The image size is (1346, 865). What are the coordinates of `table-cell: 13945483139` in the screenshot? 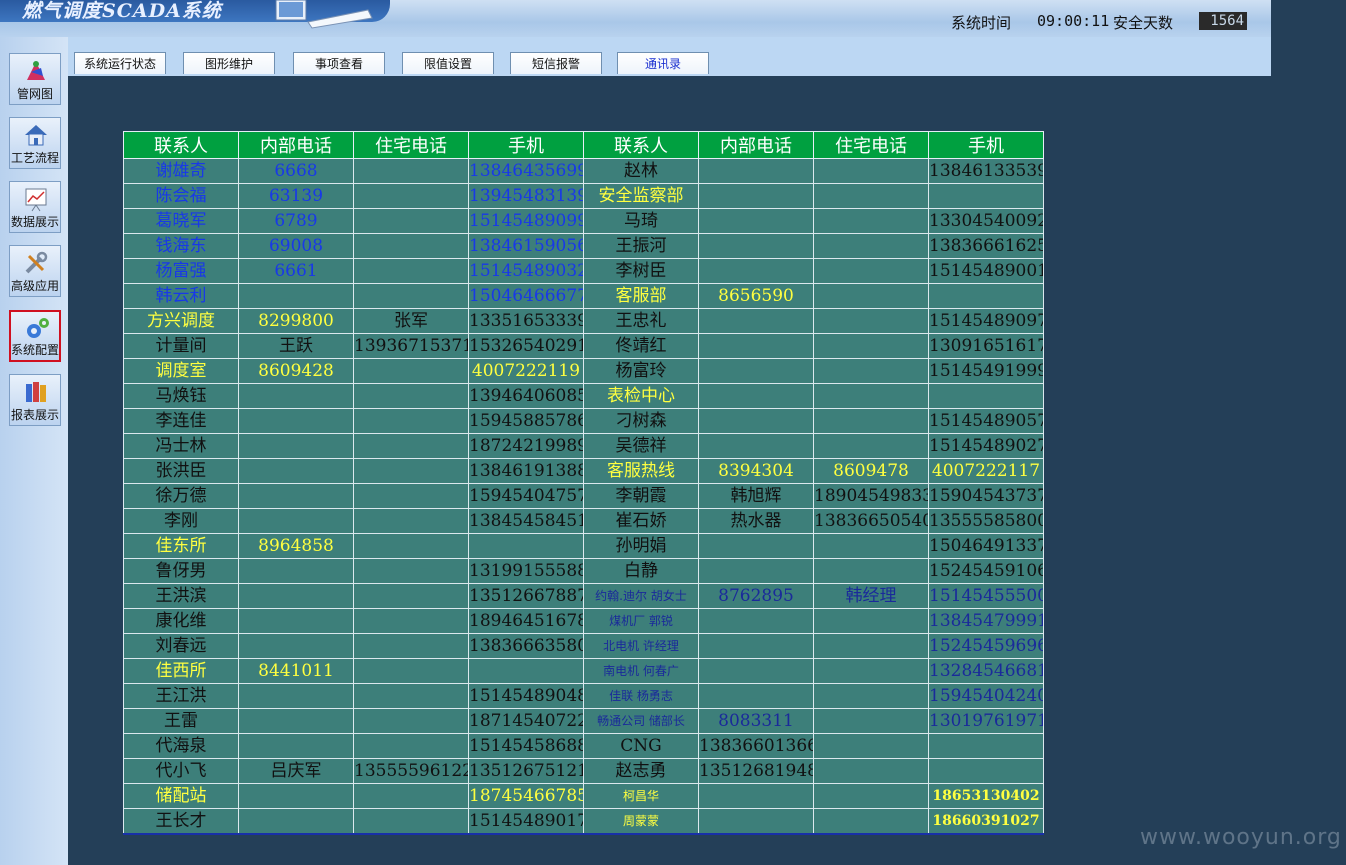 It's located at (526, 196).